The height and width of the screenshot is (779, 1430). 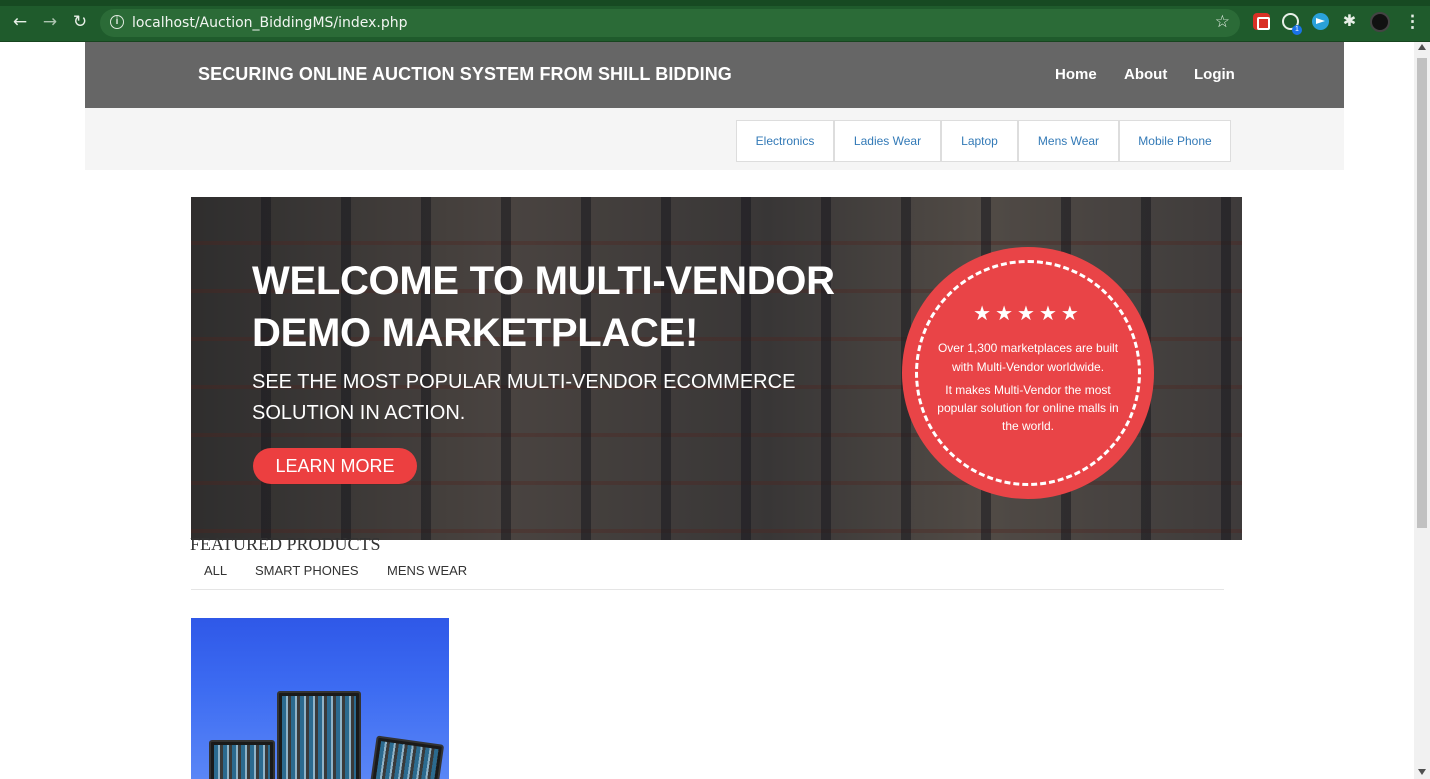 I want to click on category-mens-wear: Mens Wear, so click(x=1068, y=141).